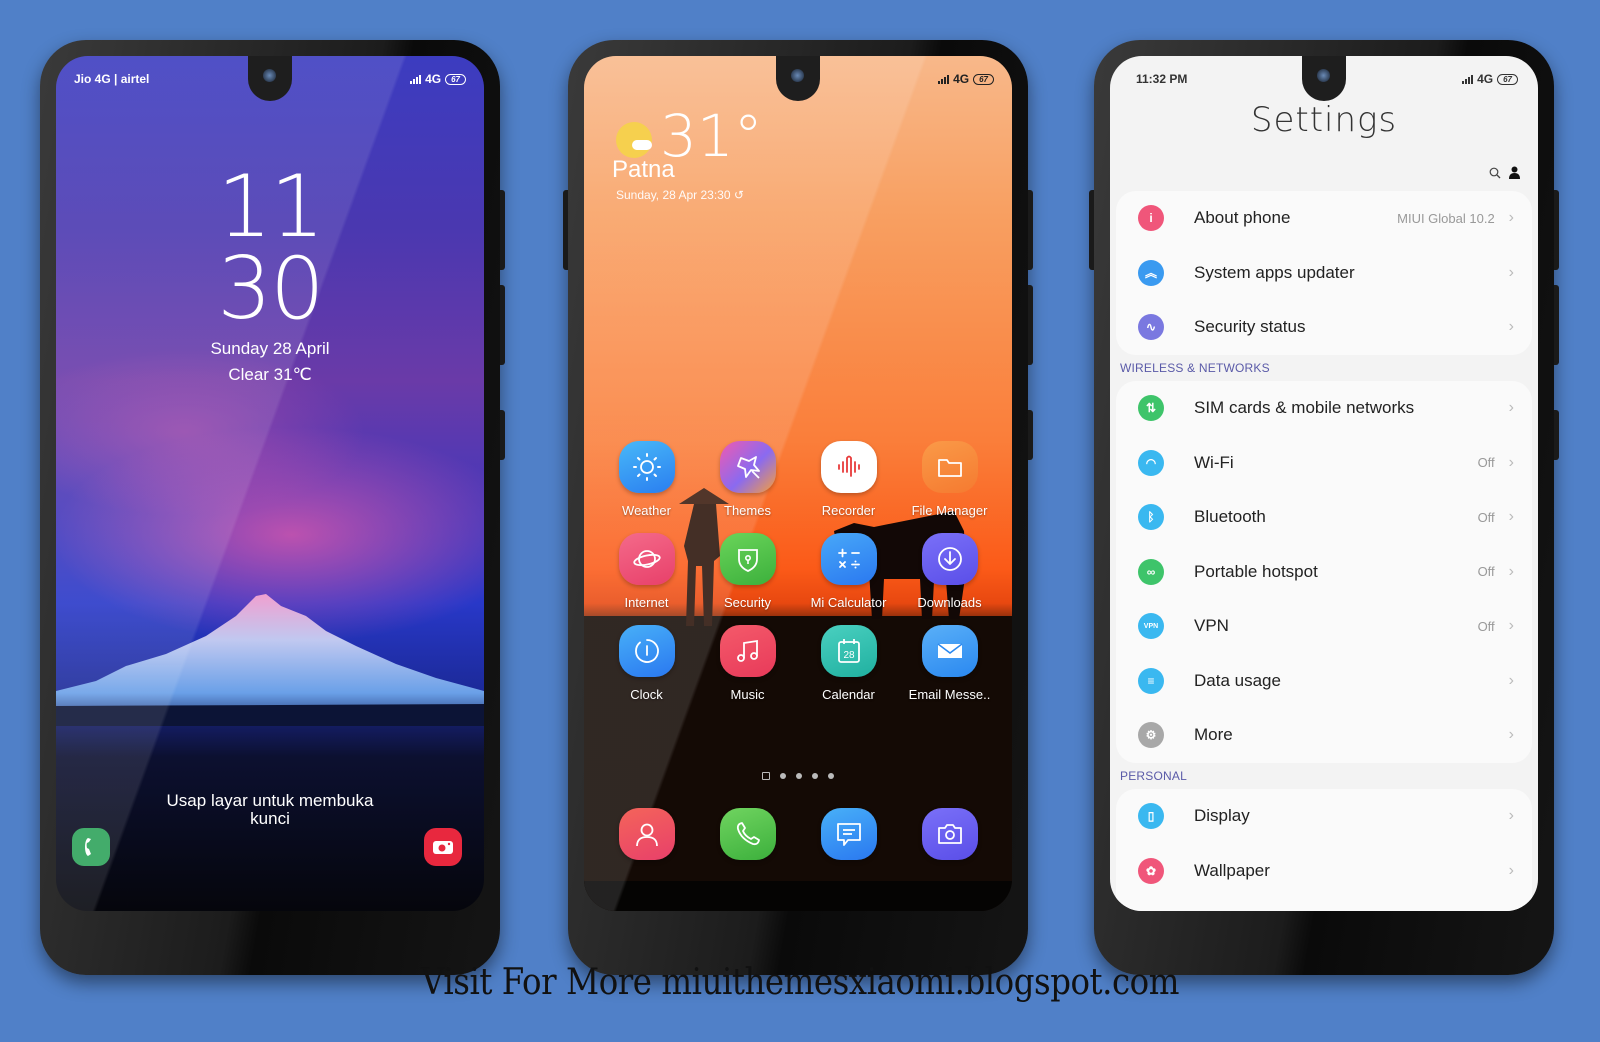 The height and width of the screenshot is (1042, 1600). Describe the element at coordinates (646, 559) in the screenshot. I see `planet-icon` at that location.